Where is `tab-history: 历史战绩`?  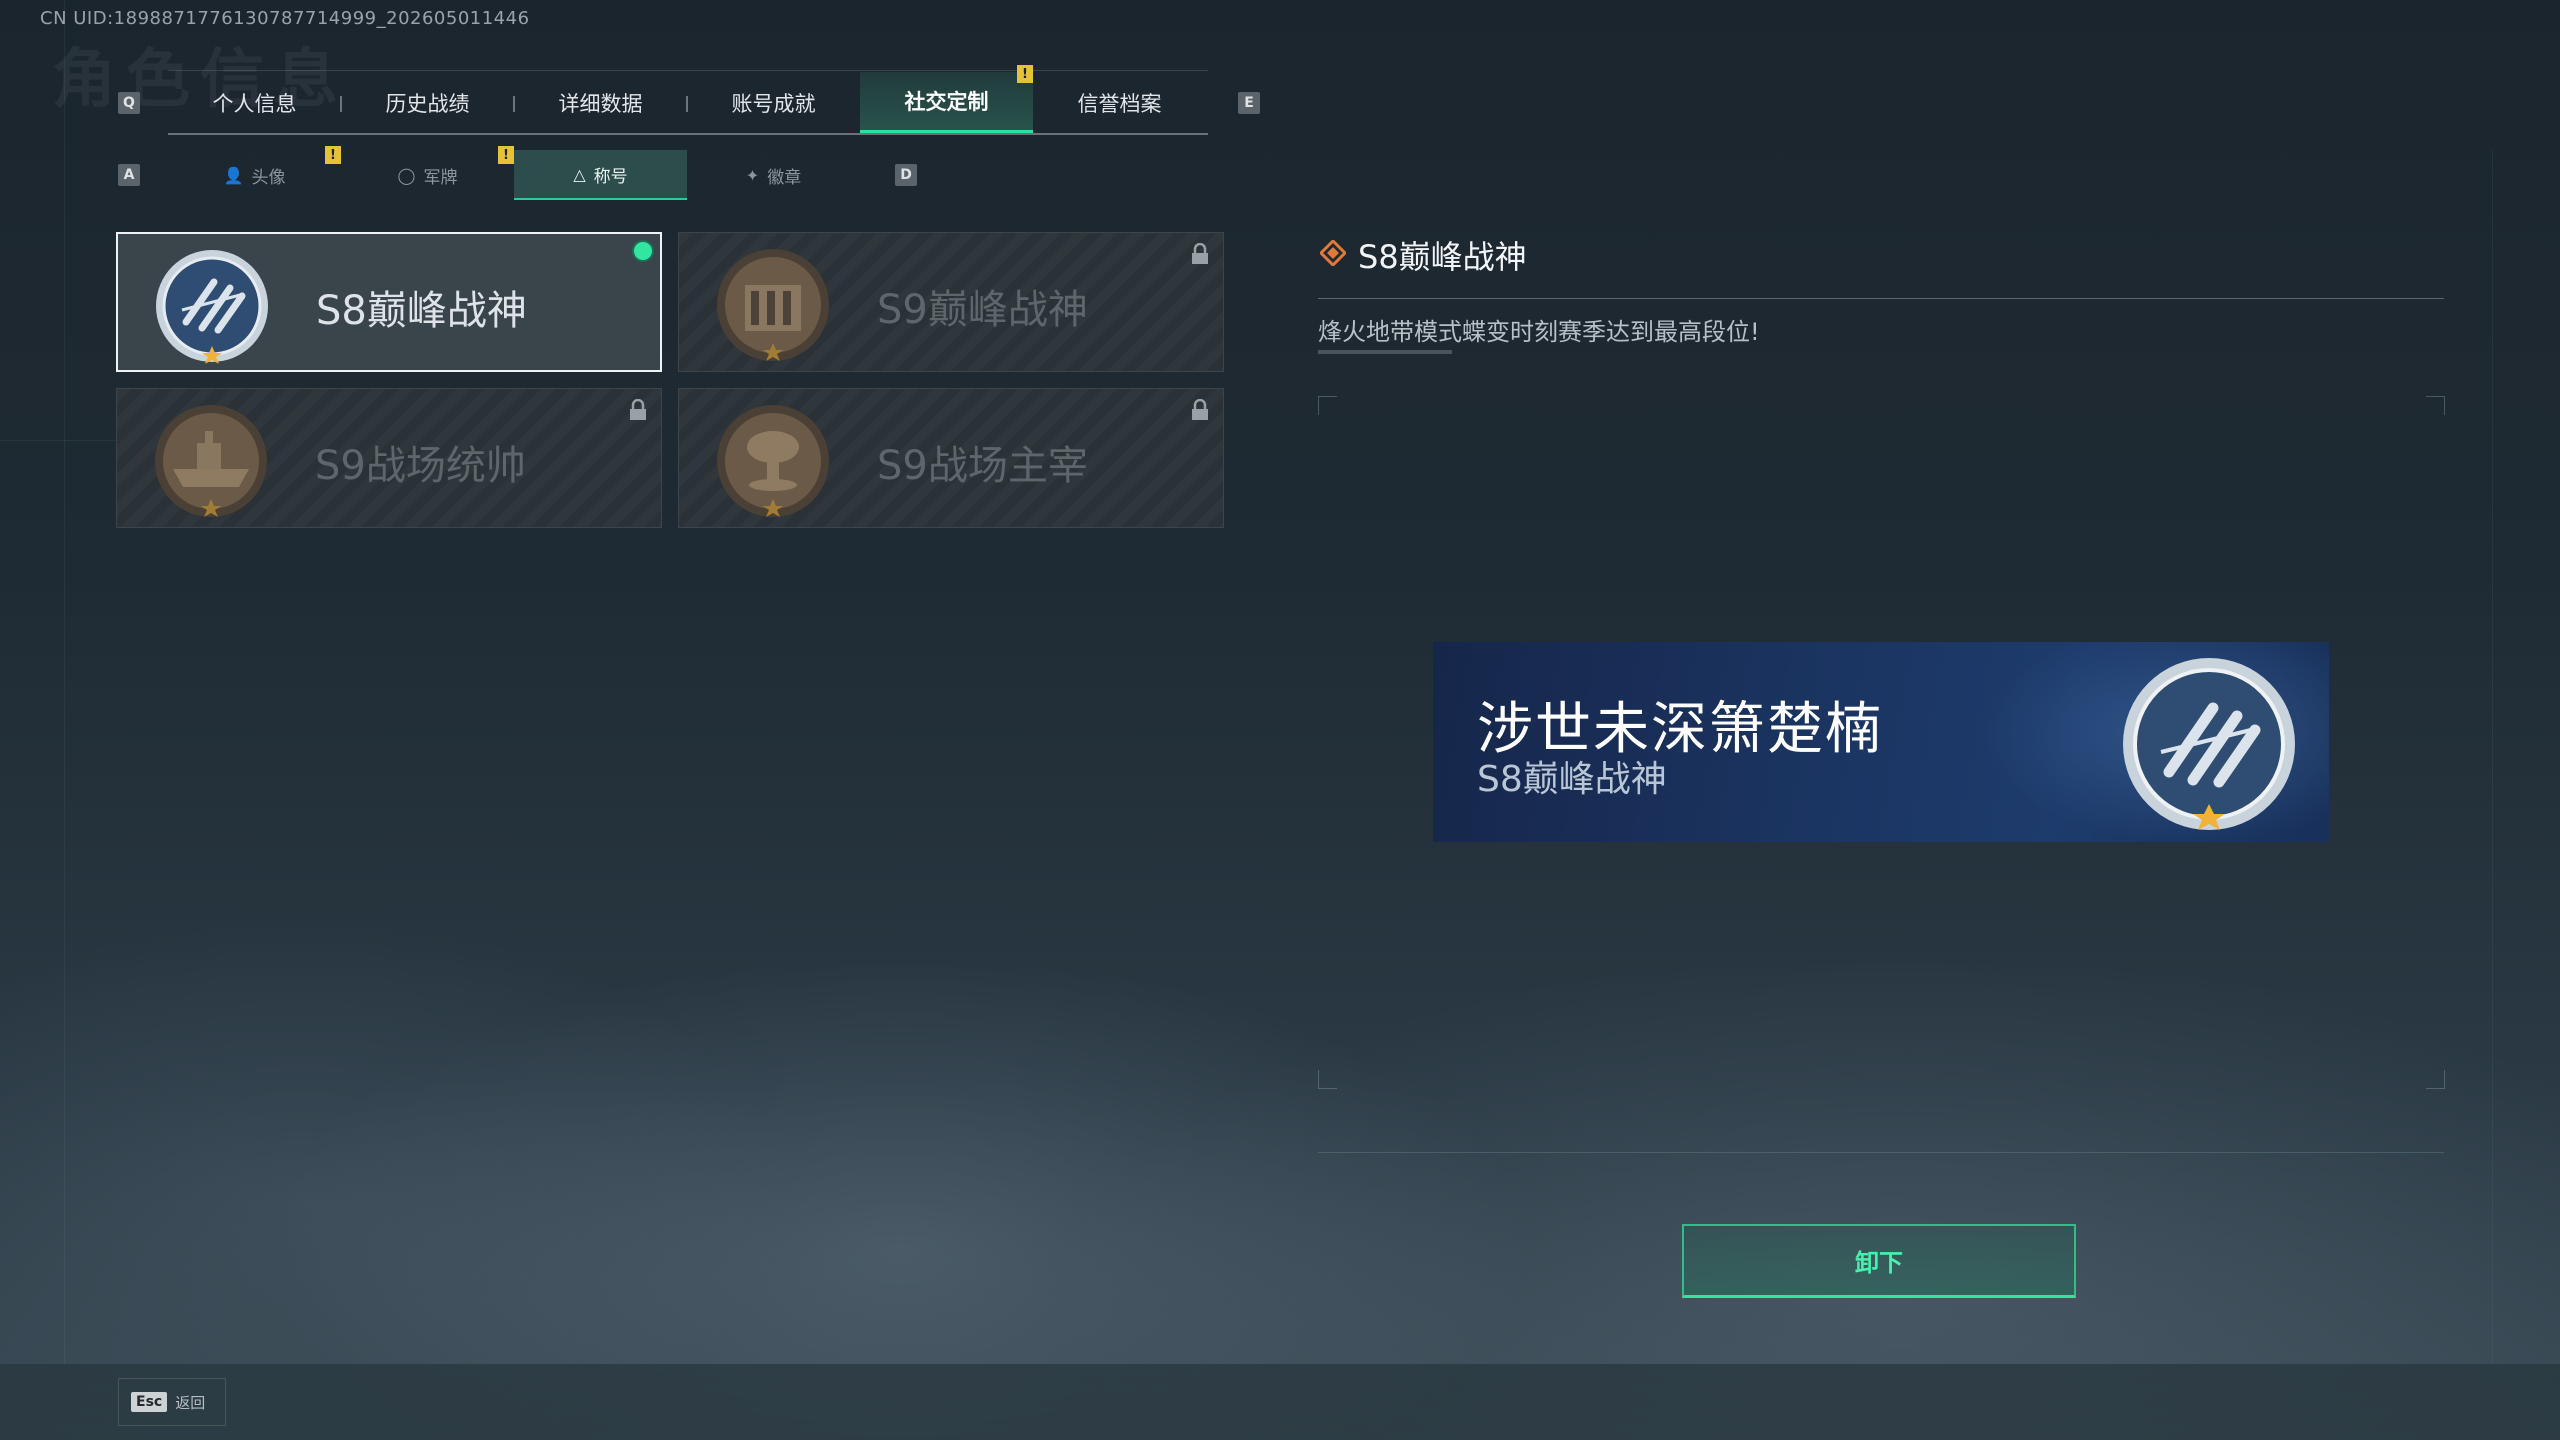 tab-history: 历史战绩 is located at coordinates (428, 103).